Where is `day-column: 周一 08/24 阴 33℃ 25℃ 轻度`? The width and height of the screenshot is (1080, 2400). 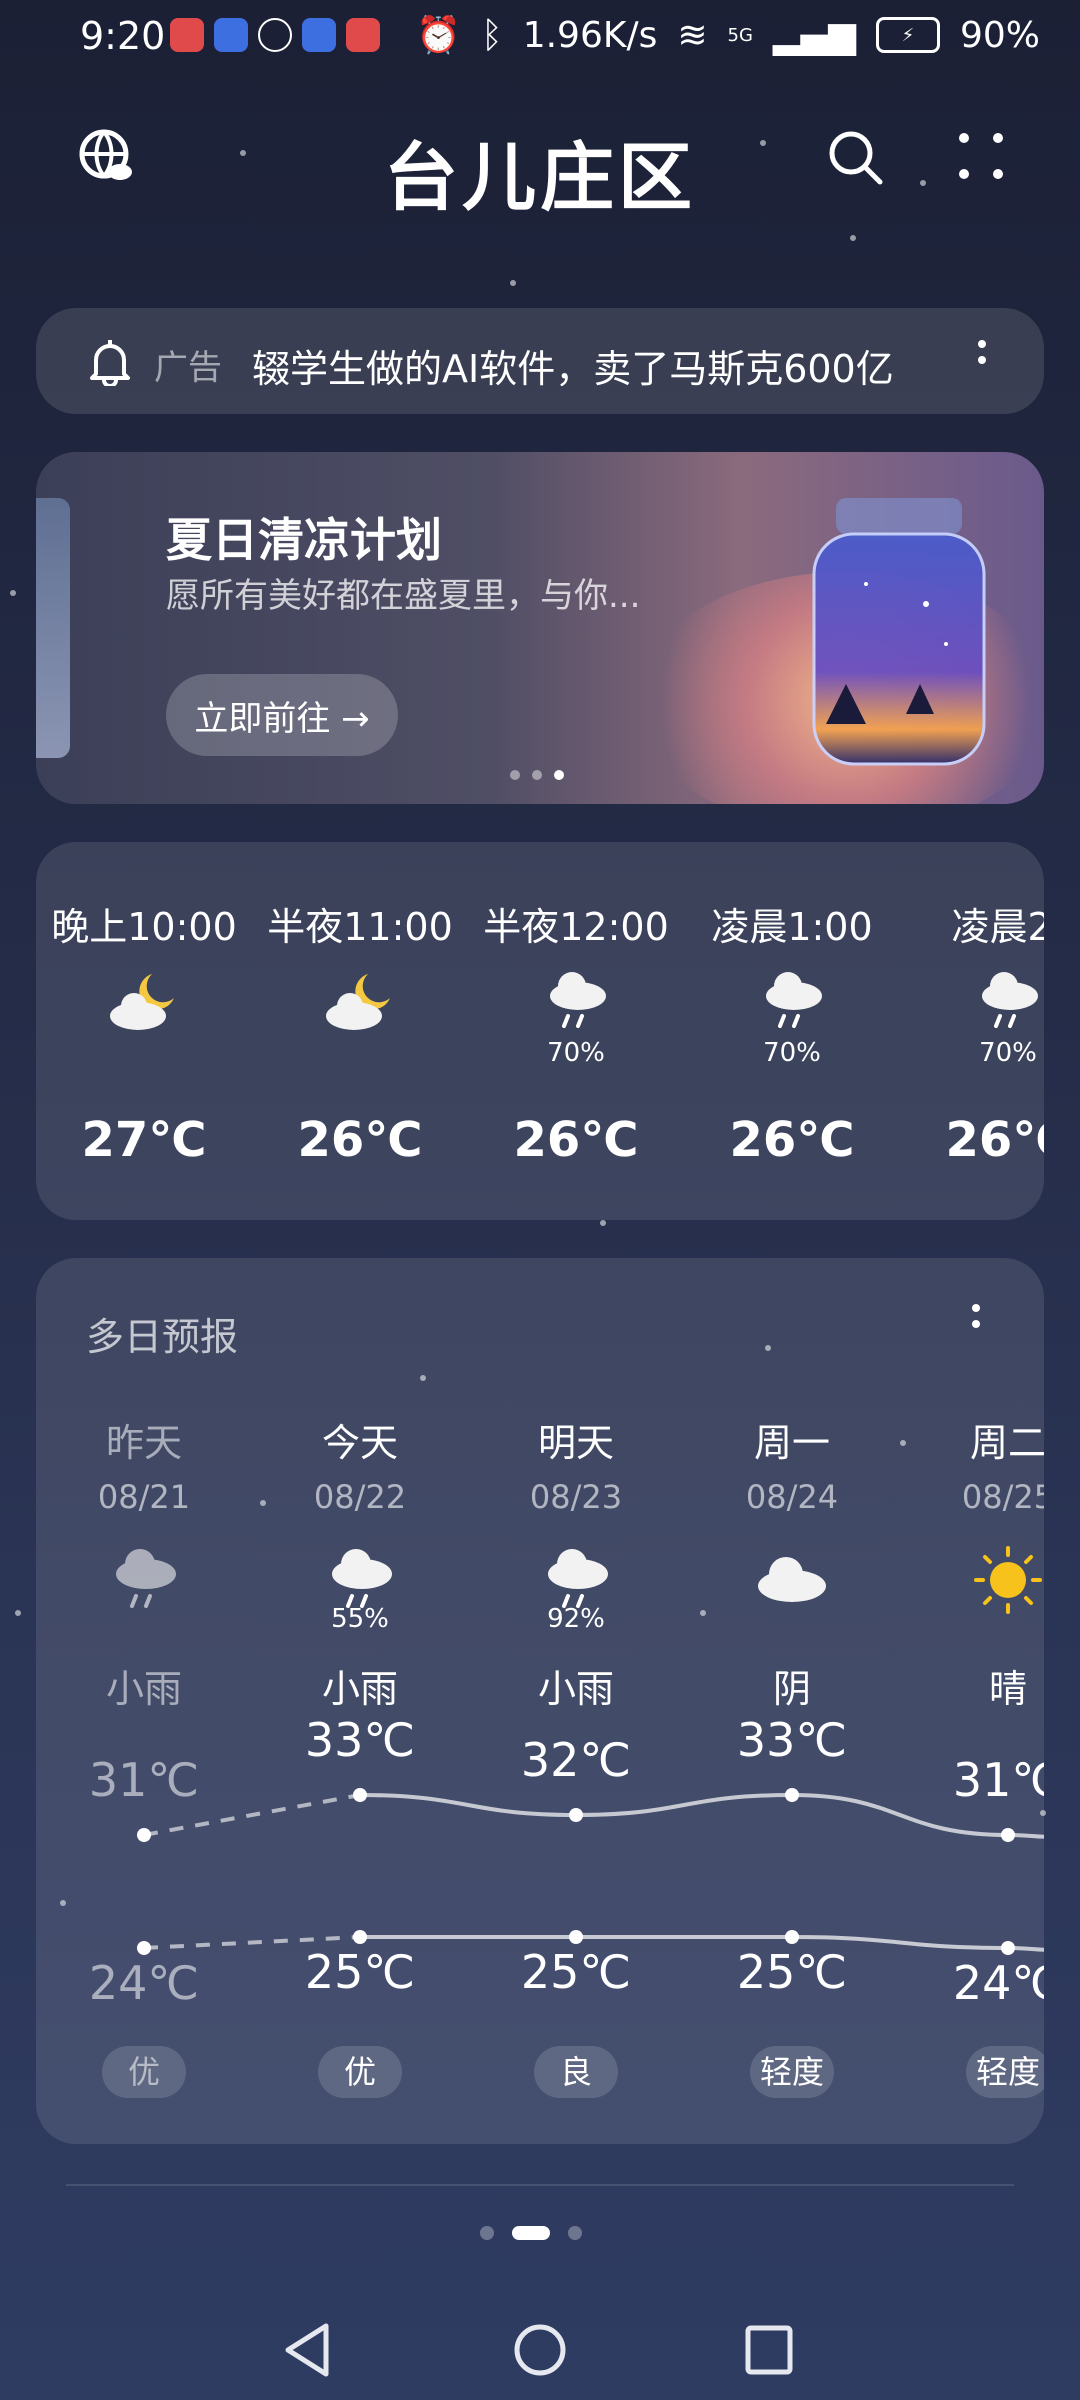
day-column: 周一 08/24 阴 33℃ 25℃ 轻度 is located at coordinates (792, 1701).